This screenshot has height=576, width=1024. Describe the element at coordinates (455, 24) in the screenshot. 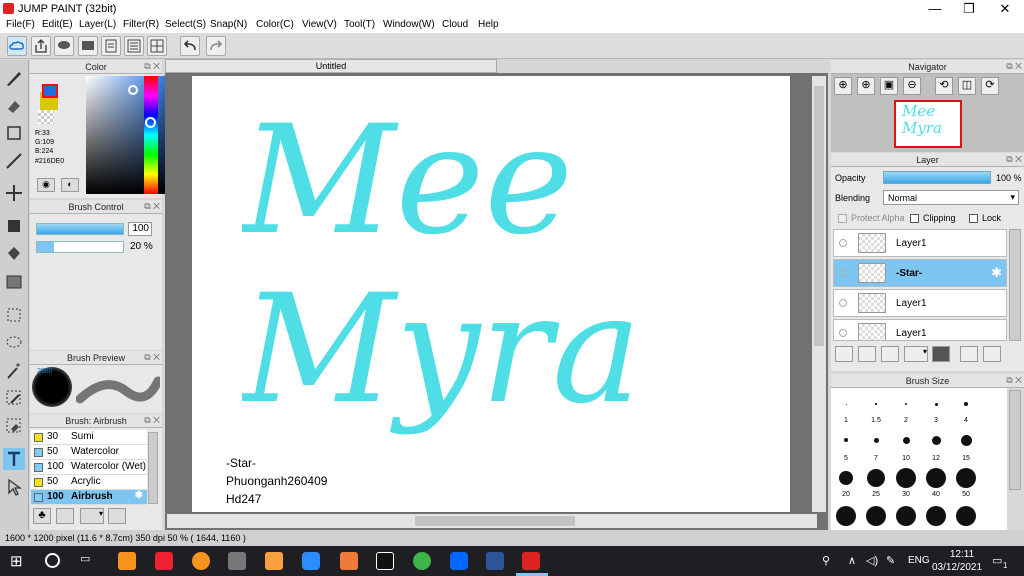

I see `menu-cloud: Cloud` at that location.